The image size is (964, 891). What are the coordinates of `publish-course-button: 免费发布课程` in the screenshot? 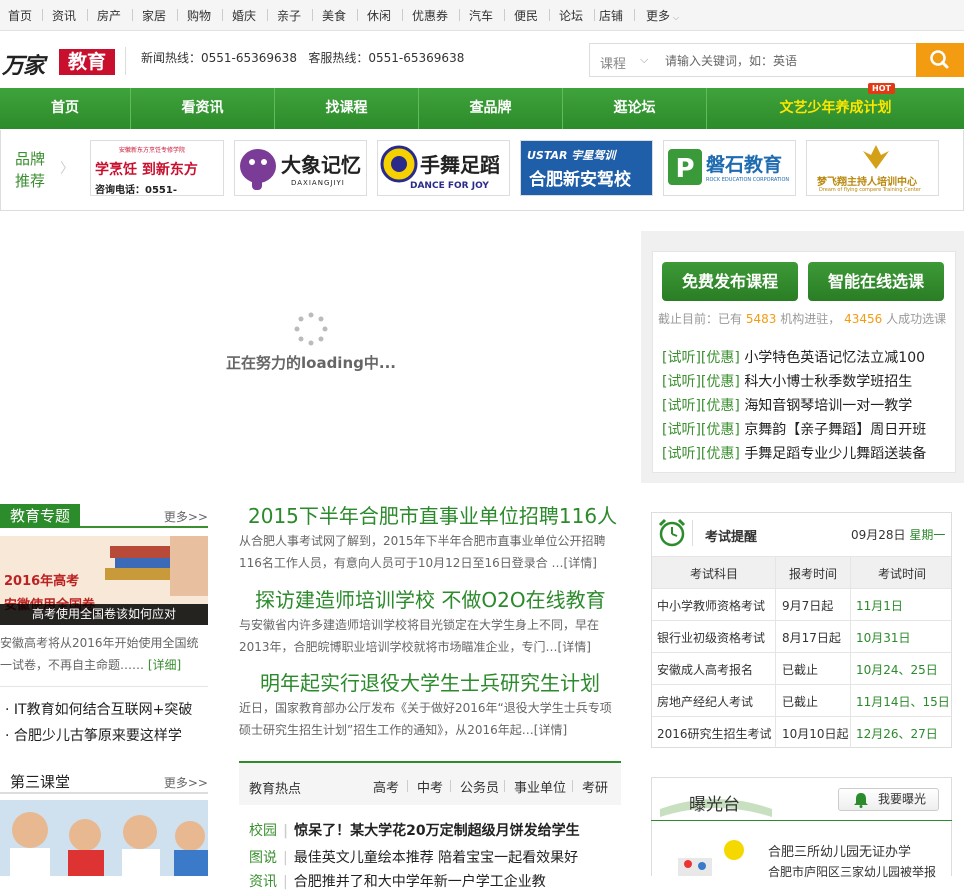 It's located at (730, 281).